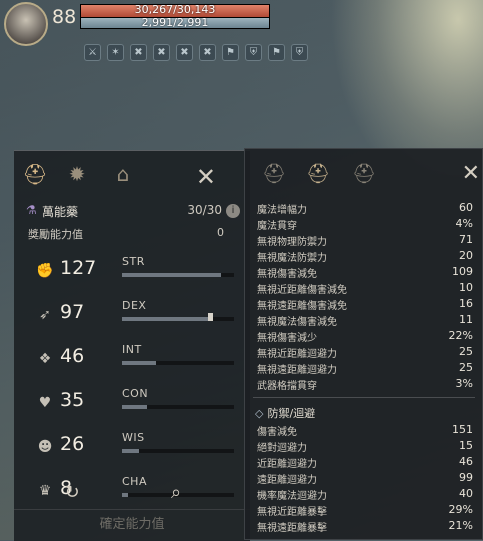 The width and height of the screenshot is (483, 541). Describe the element at coordinates (364, 397) in the screenshot. I see `section-divider` at that location.